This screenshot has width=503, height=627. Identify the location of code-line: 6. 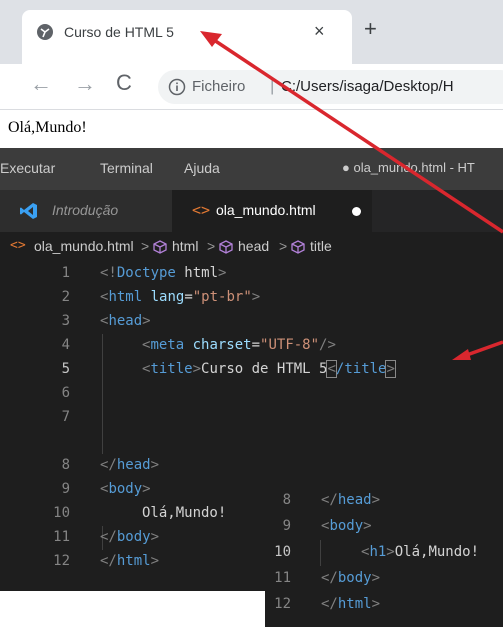
(251, 394).